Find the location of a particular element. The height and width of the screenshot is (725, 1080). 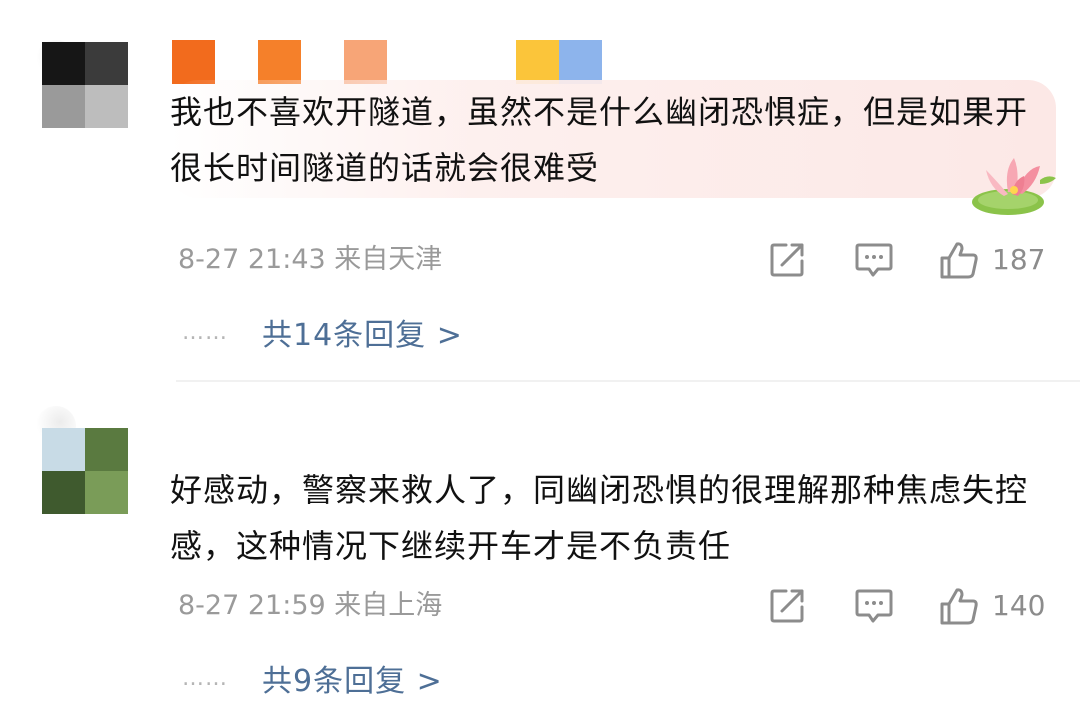

view-replies-link: 共14条回复 > is located at coordinates (362, 332).